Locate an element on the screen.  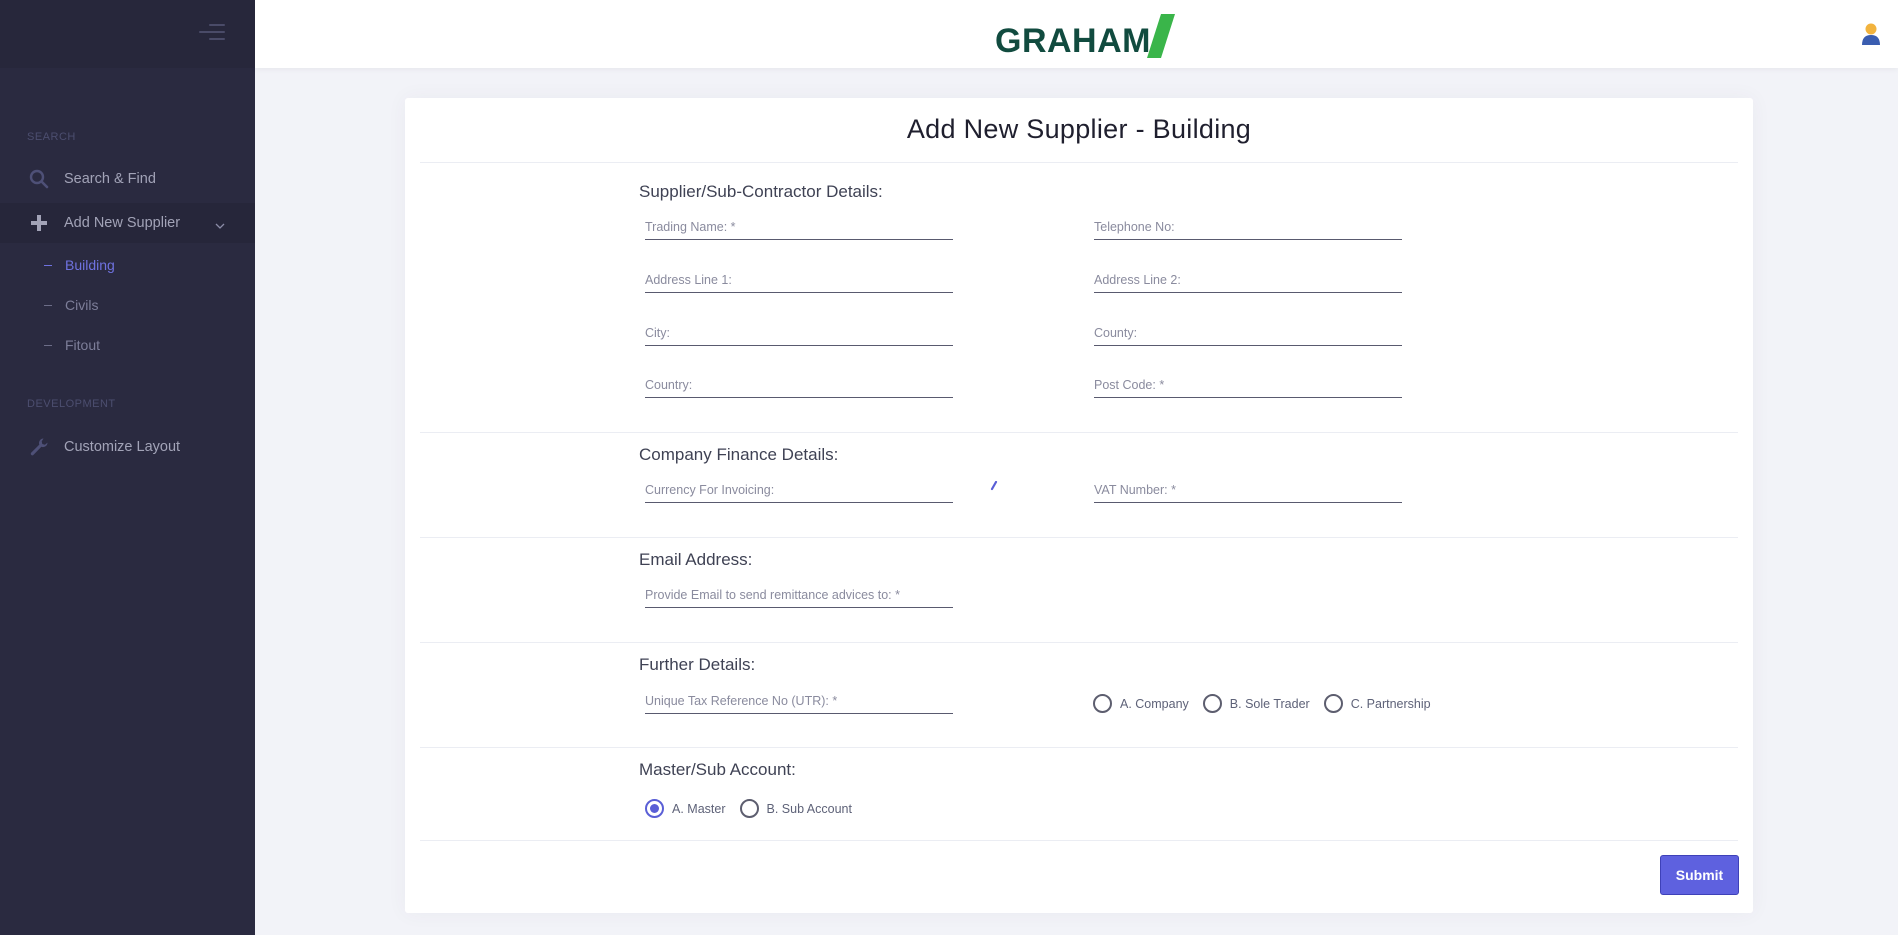
sidebar-subitem-building: Building is located at coordinates (127, 265).